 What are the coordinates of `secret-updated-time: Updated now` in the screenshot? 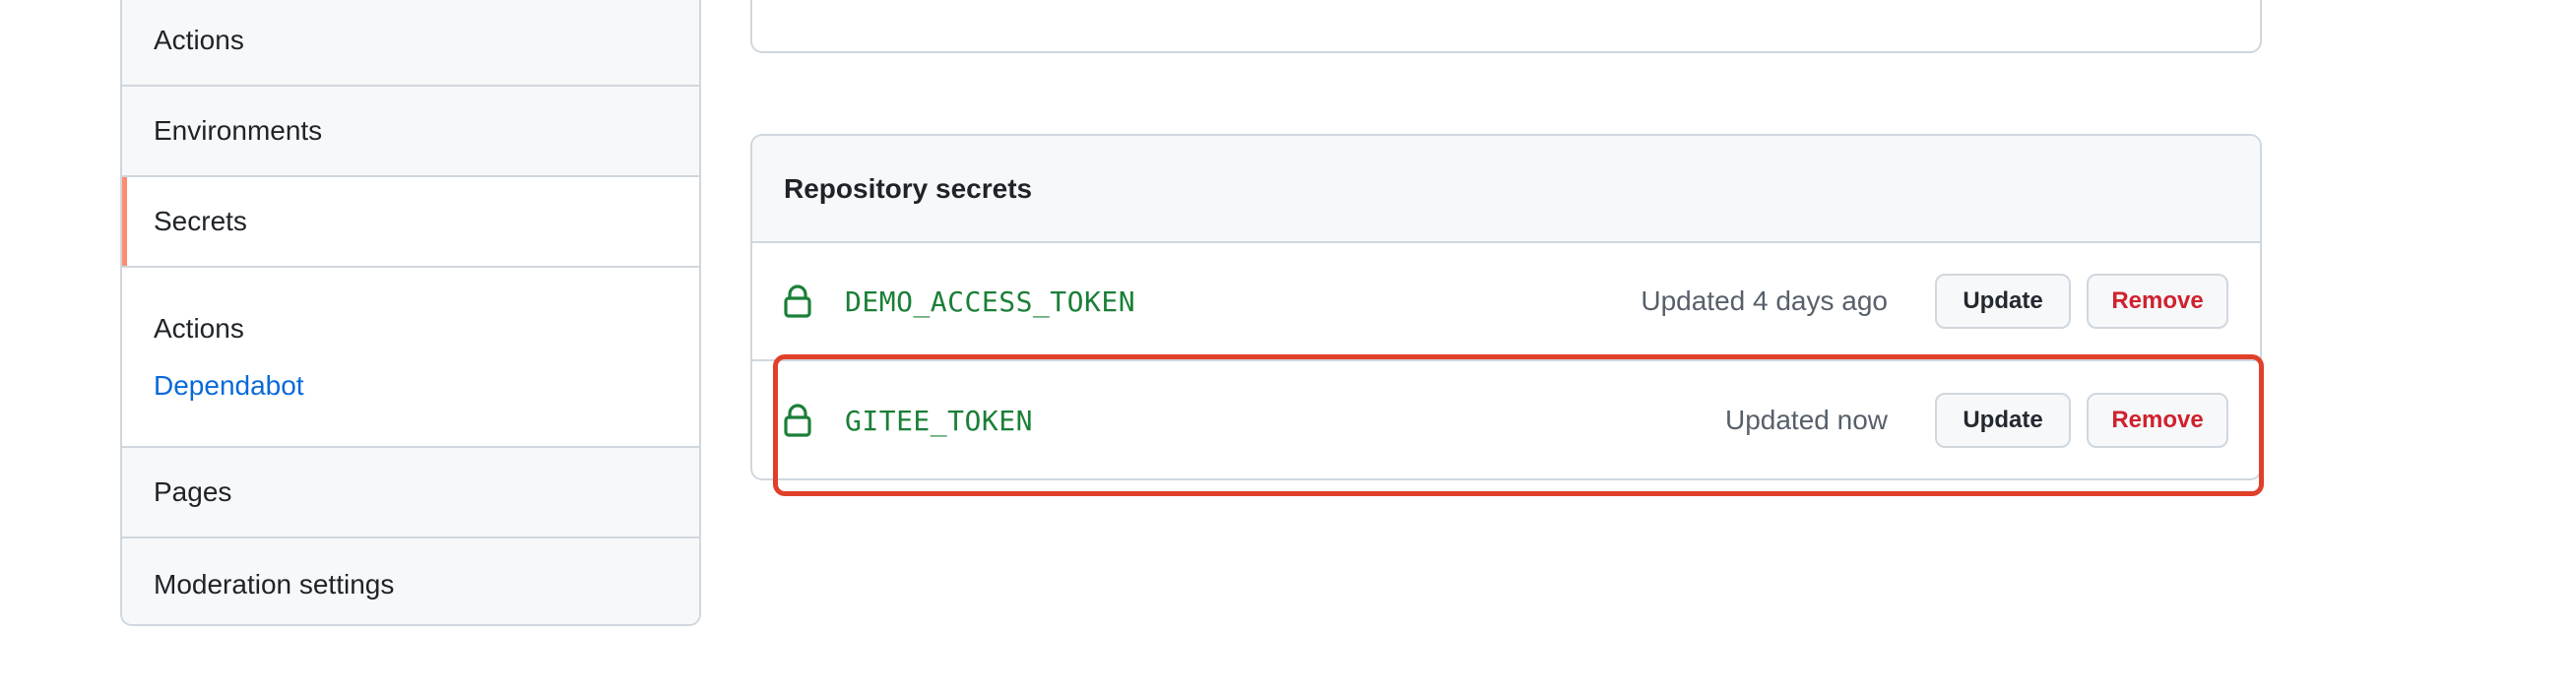 It's located at (1806, 420).